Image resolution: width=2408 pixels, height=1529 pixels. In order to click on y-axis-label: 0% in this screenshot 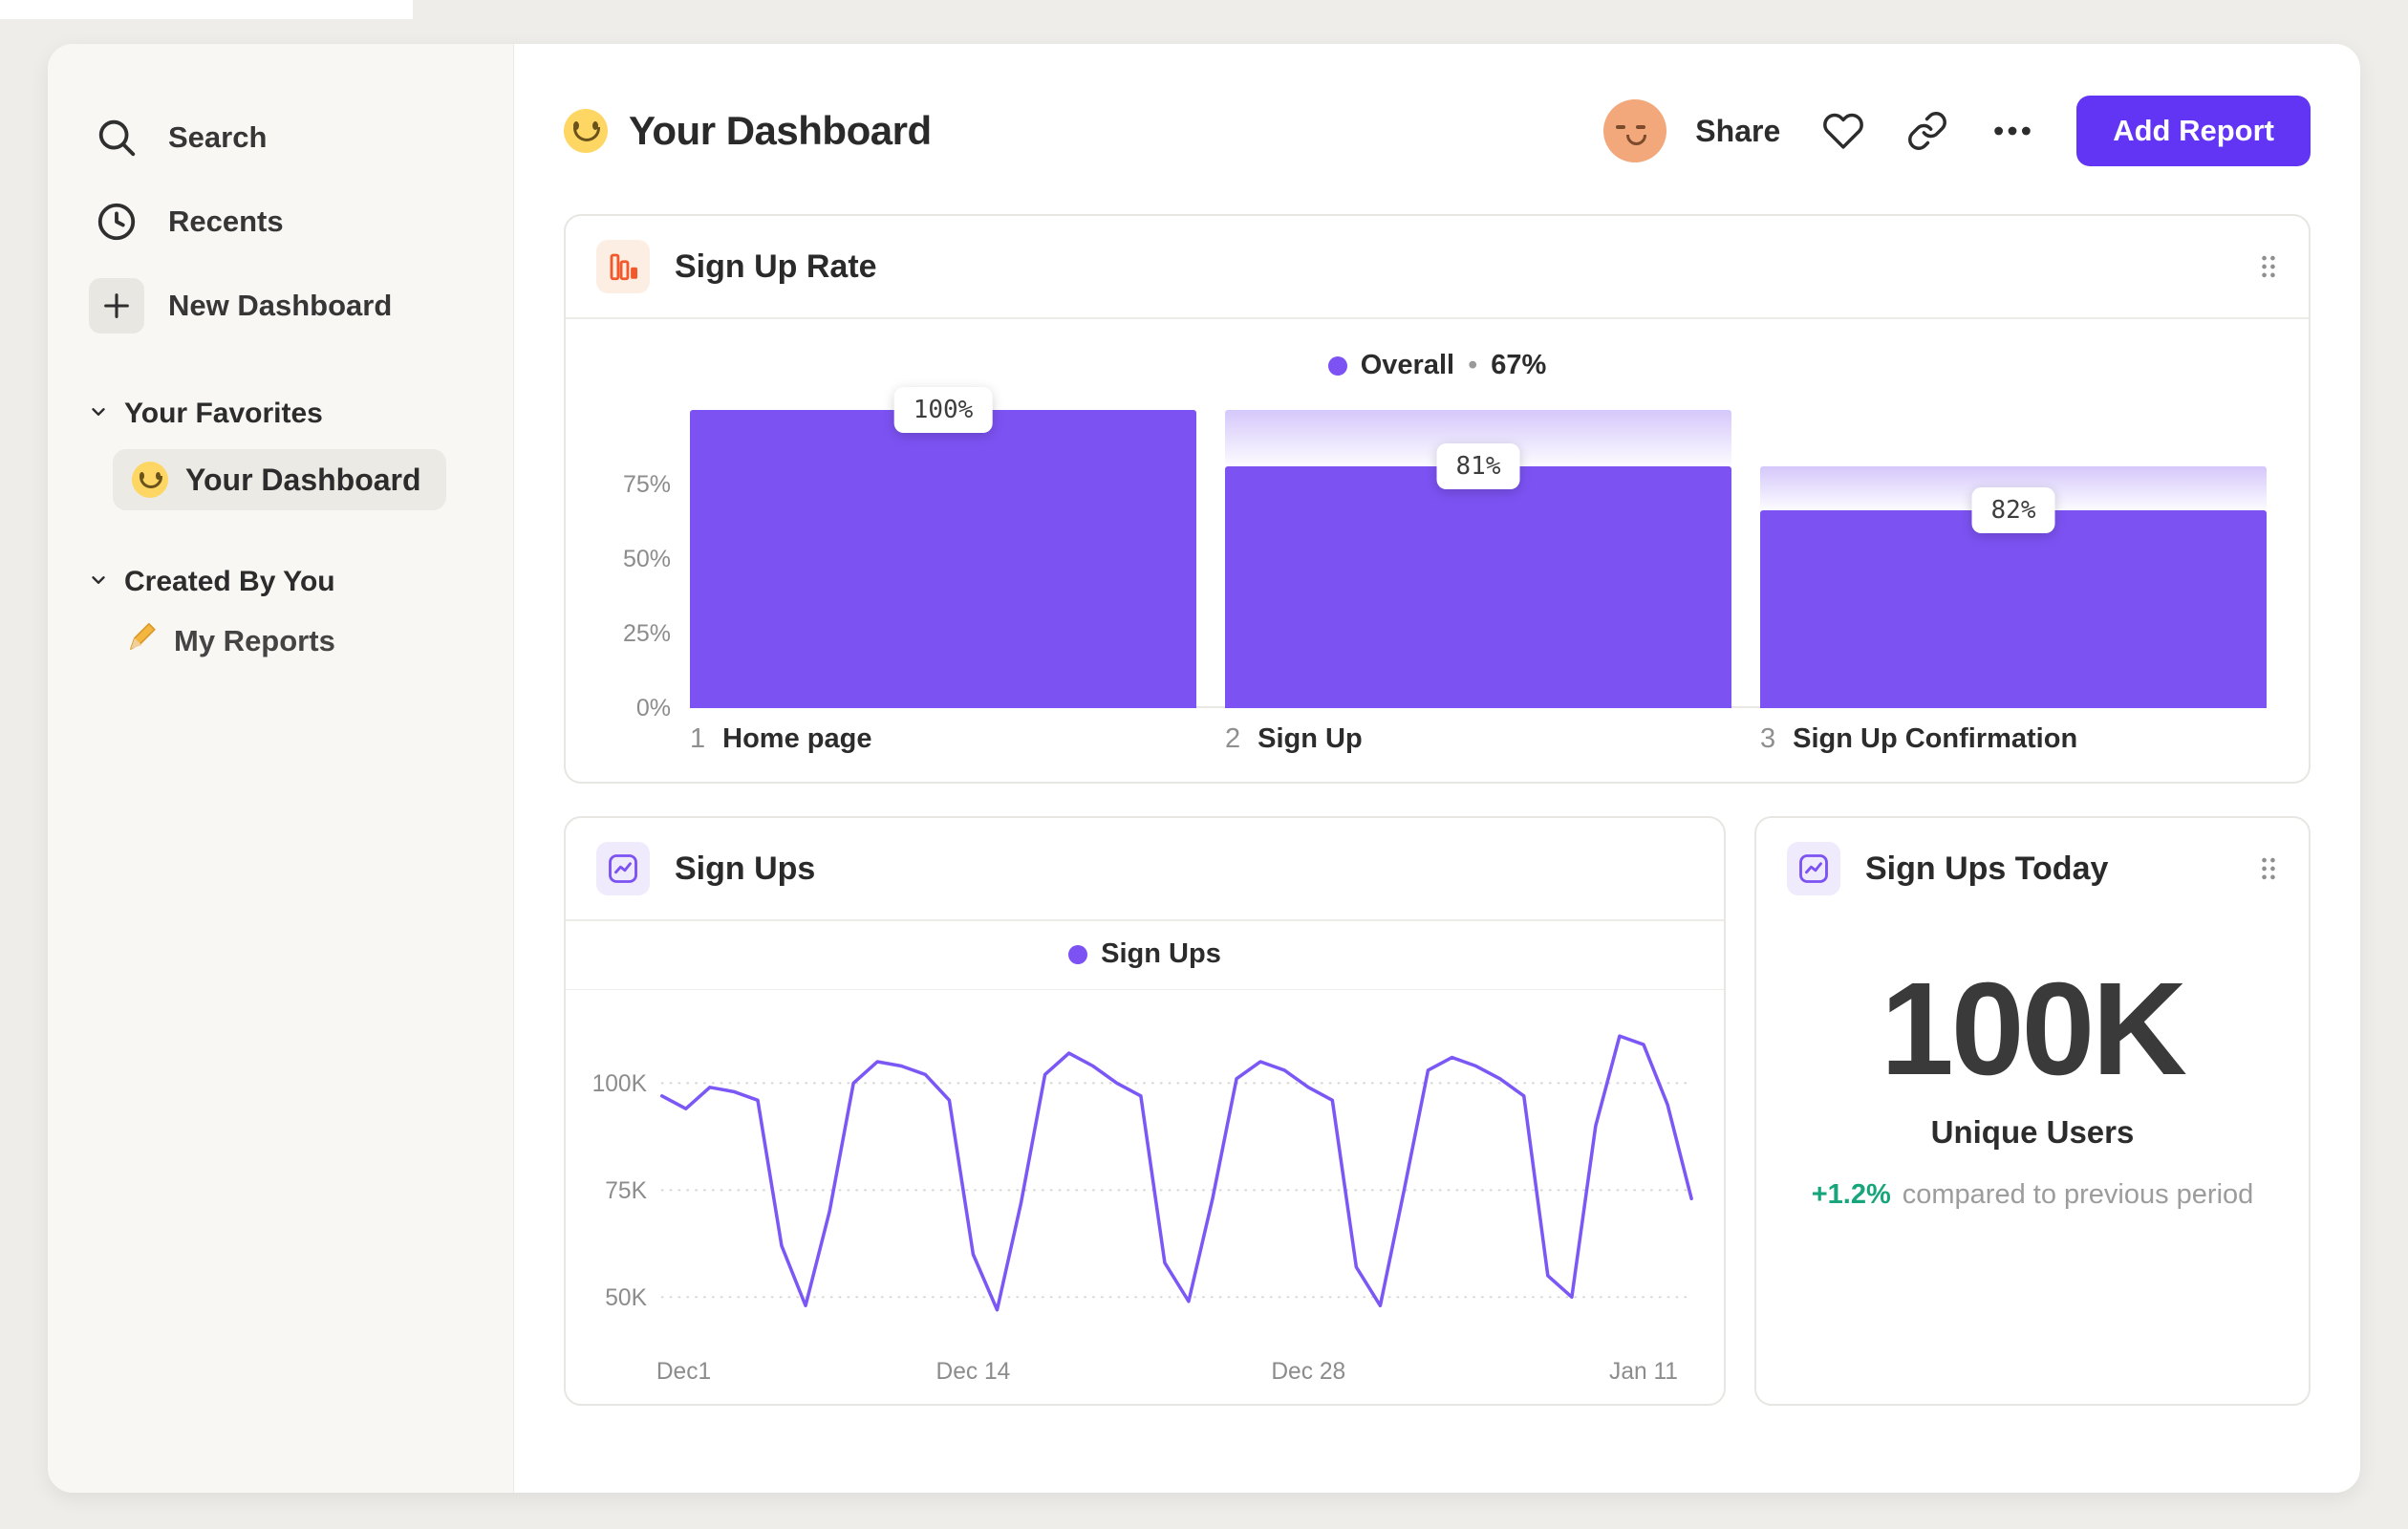, I will do `click(653, 708)`.